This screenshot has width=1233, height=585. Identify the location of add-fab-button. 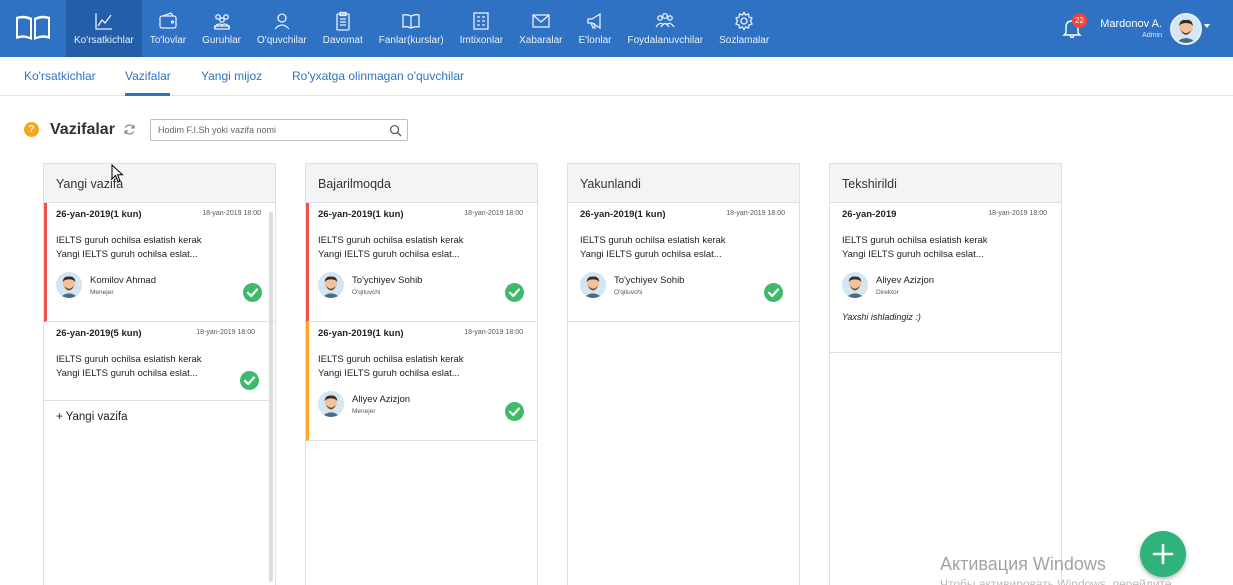
(1163, 554).